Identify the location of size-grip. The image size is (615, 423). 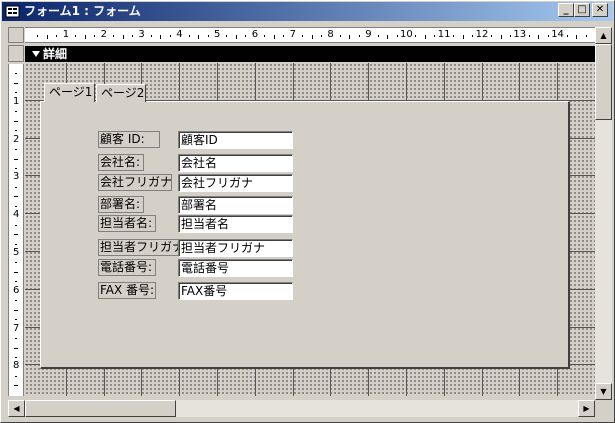
(603, 408).